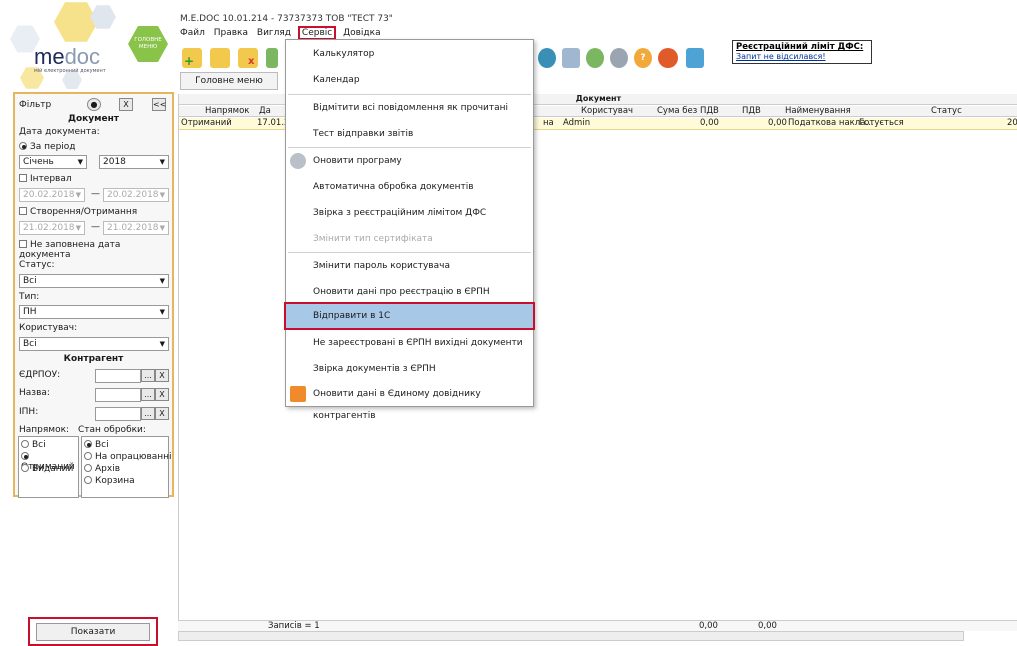  Describe the element at coordinates (643, 58) in the screenshot. I see `help-icon: ?` at that location.